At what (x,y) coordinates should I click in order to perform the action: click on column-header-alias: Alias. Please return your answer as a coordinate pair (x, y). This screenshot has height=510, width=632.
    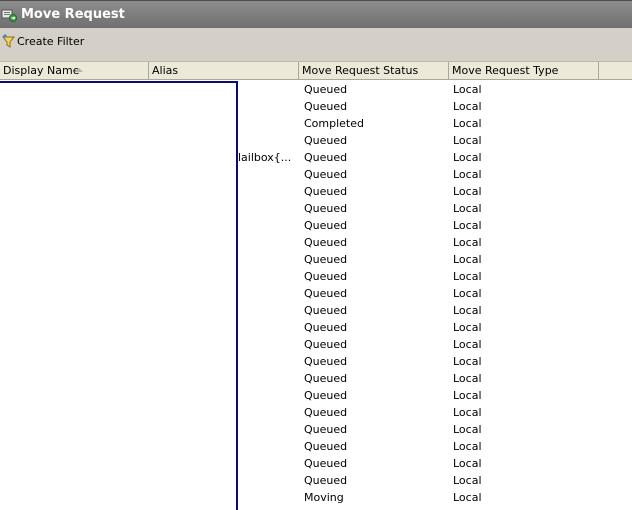
    Looking at the image, I should click on (224, 70).